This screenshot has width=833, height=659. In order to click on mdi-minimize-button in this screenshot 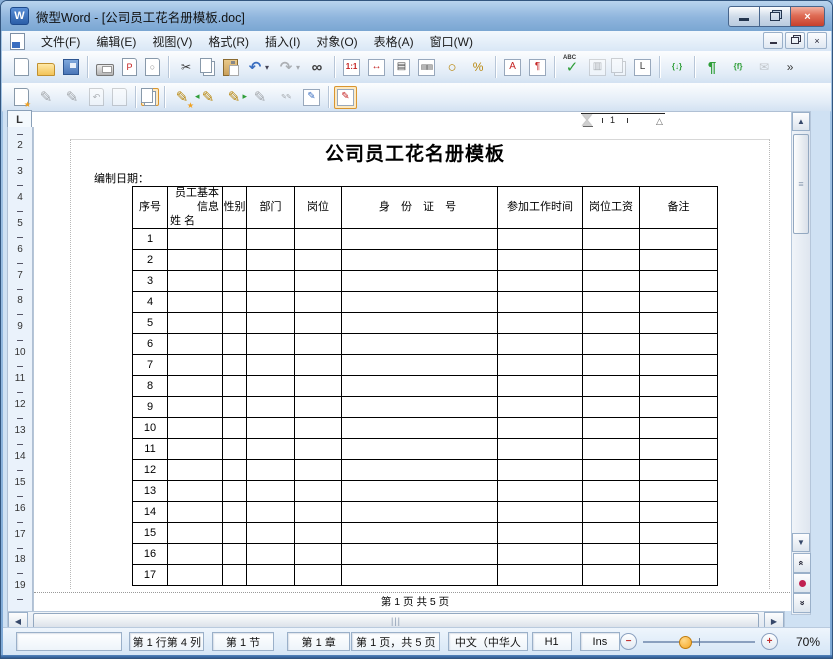, I will do `click(773, 40)`.